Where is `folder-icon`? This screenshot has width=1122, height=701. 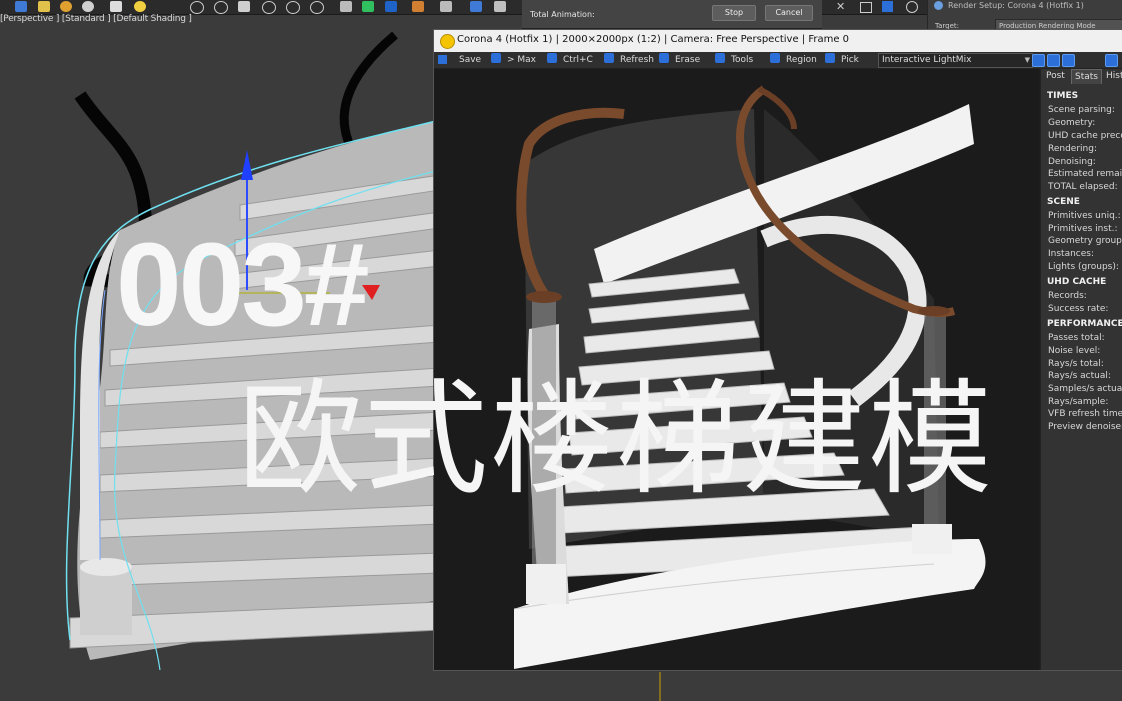
folder-icon is located at coordinates (44, 6).